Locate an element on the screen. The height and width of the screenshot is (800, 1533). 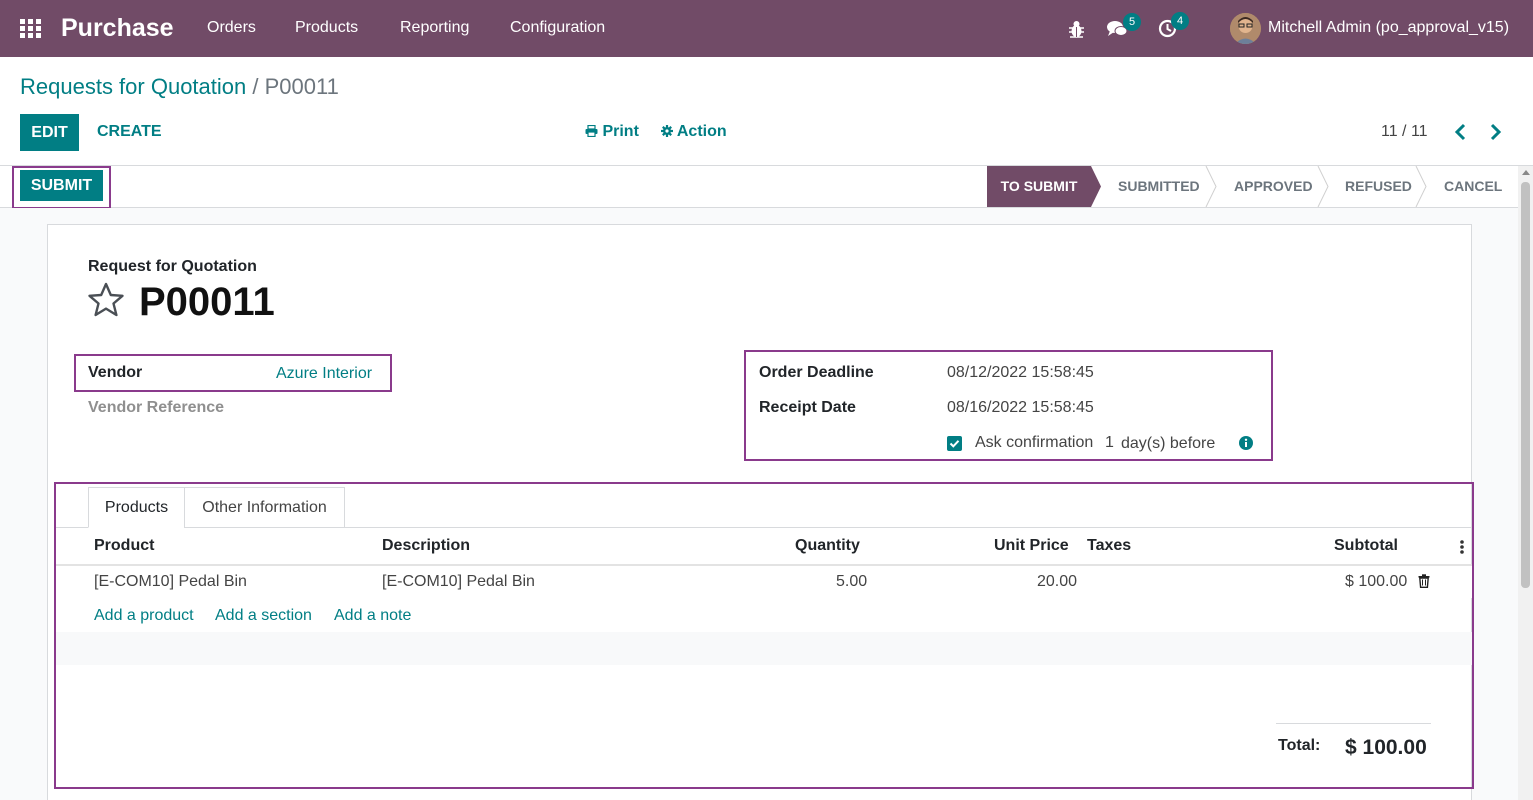
total-divider is located at coordinates (1353, 723).